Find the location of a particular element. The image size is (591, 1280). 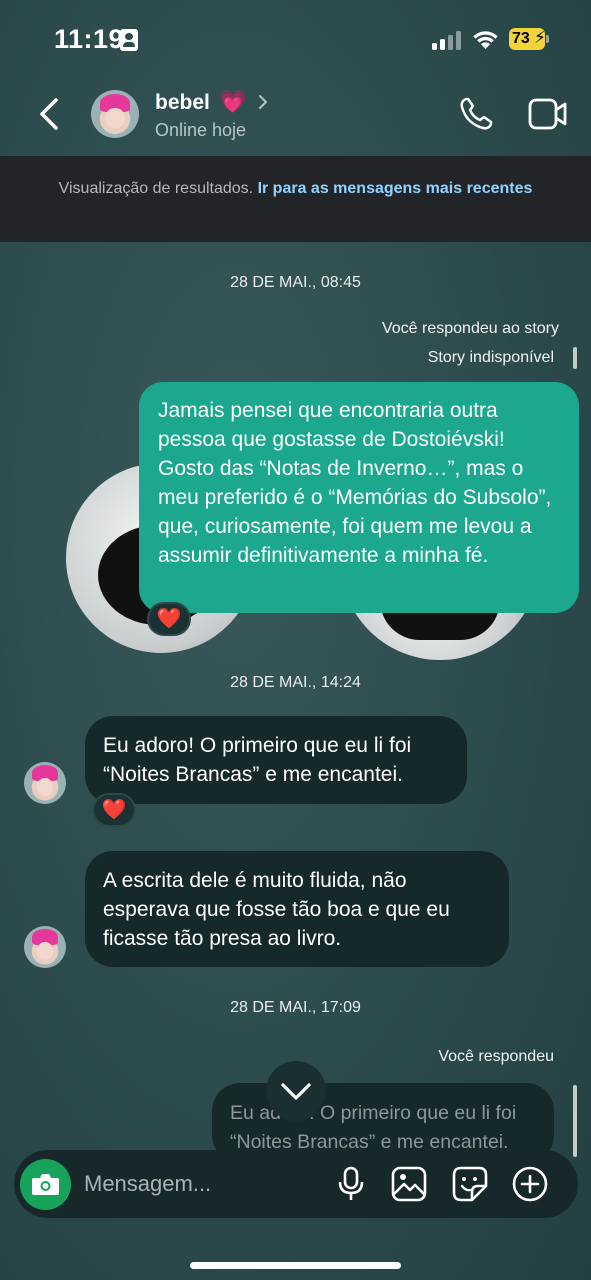

chat-header: bebel 💗 Online hoje is located at coordinates (295, 118).